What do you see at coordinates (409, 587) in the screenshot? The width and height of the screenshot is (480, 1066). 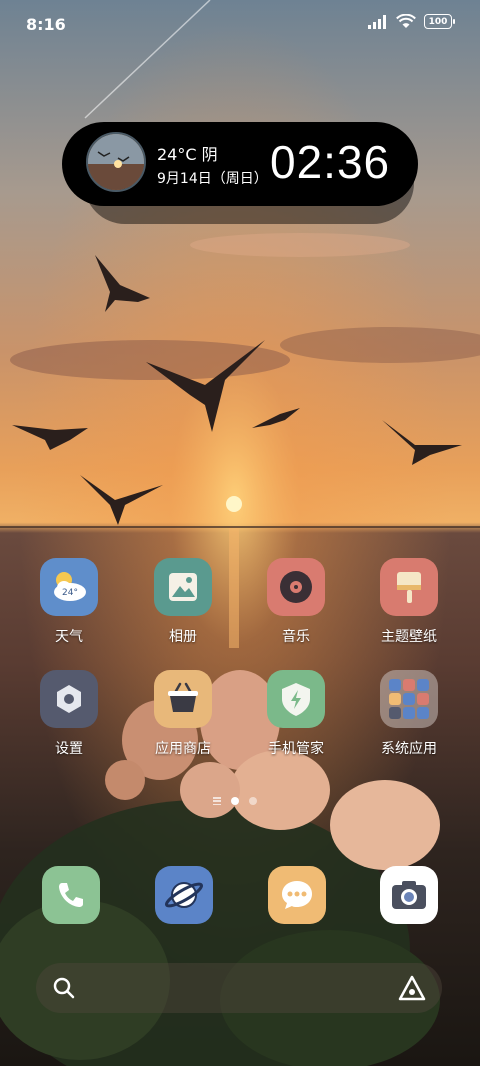 I see `paintbrush-icon` at bounding box center [409, 587].